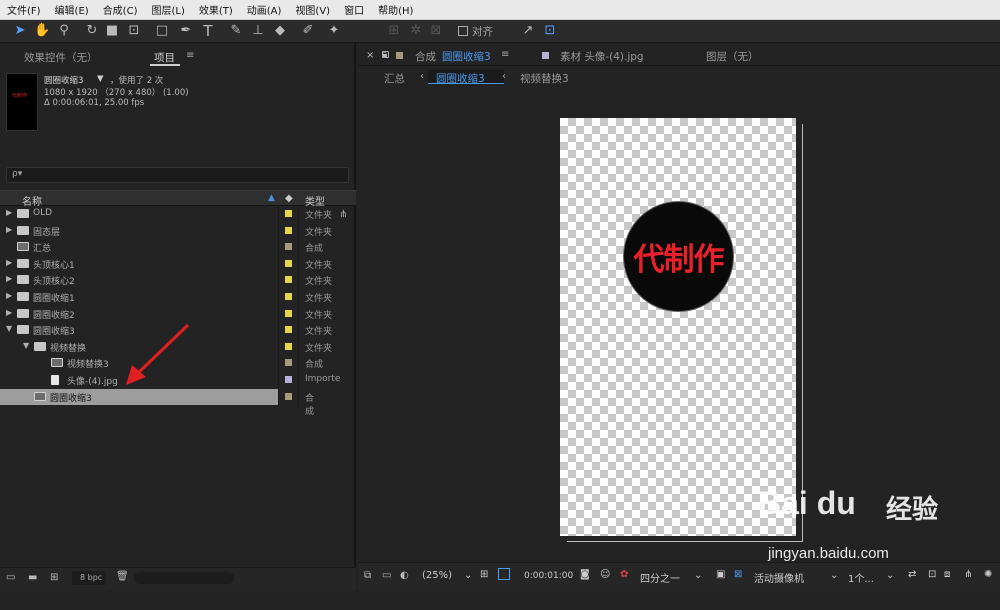 The width and height of the screenshot is (1000, 610). Describe the element at coordinates (385, 54) in the screenshot. I see `lock-icon` at that location.